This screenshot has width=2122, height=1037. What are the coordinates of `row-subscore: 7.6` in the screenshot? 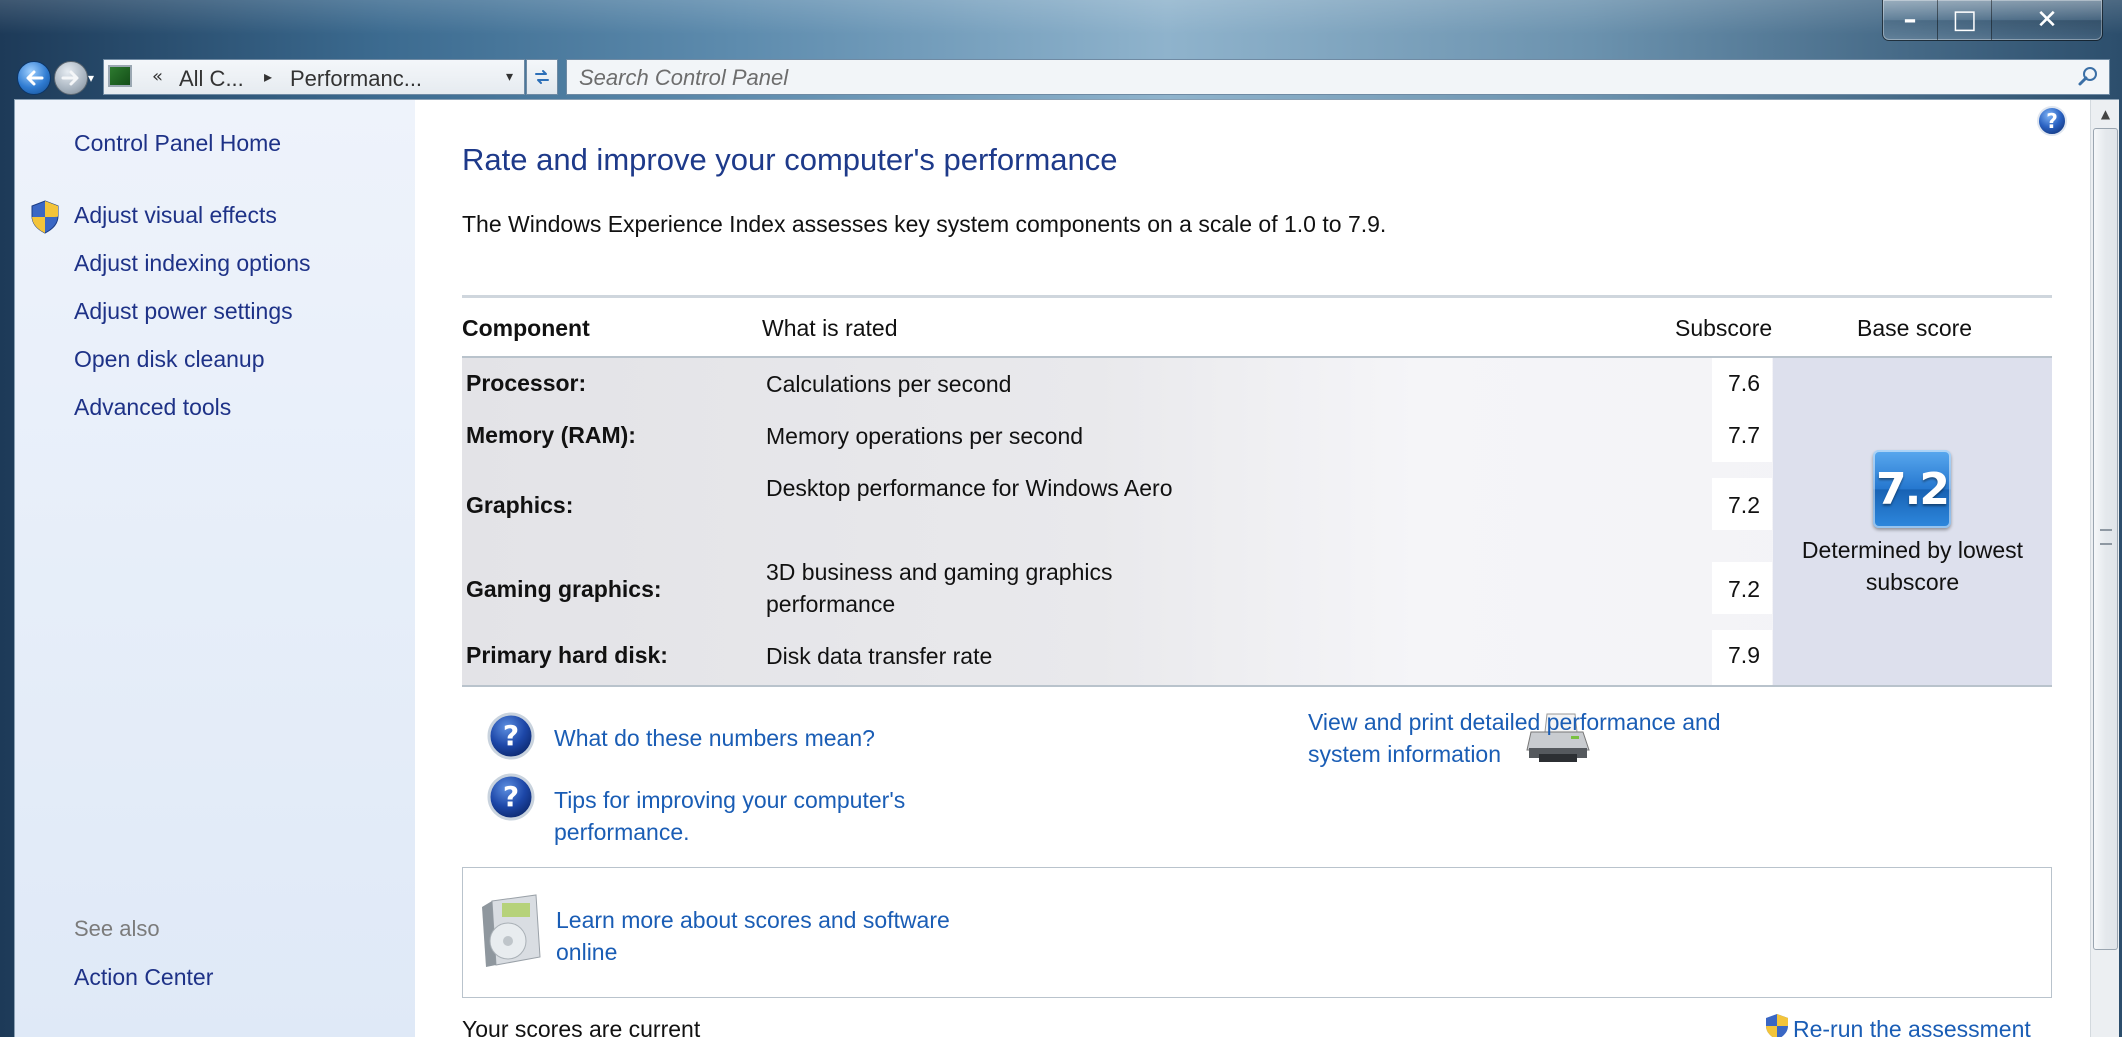 It's located at (1744, 383).